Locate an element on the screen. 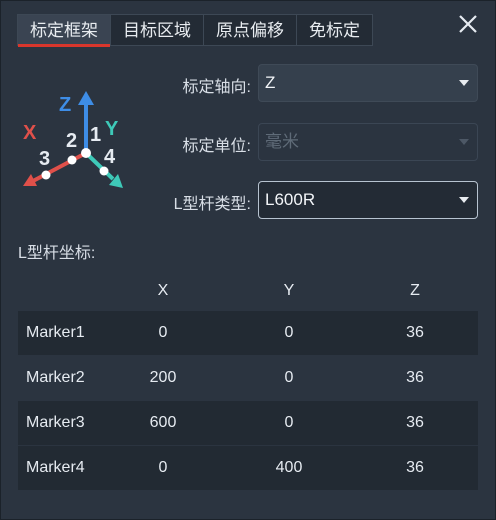  marker-name: Marker1 is located at coordinates (55, 332).